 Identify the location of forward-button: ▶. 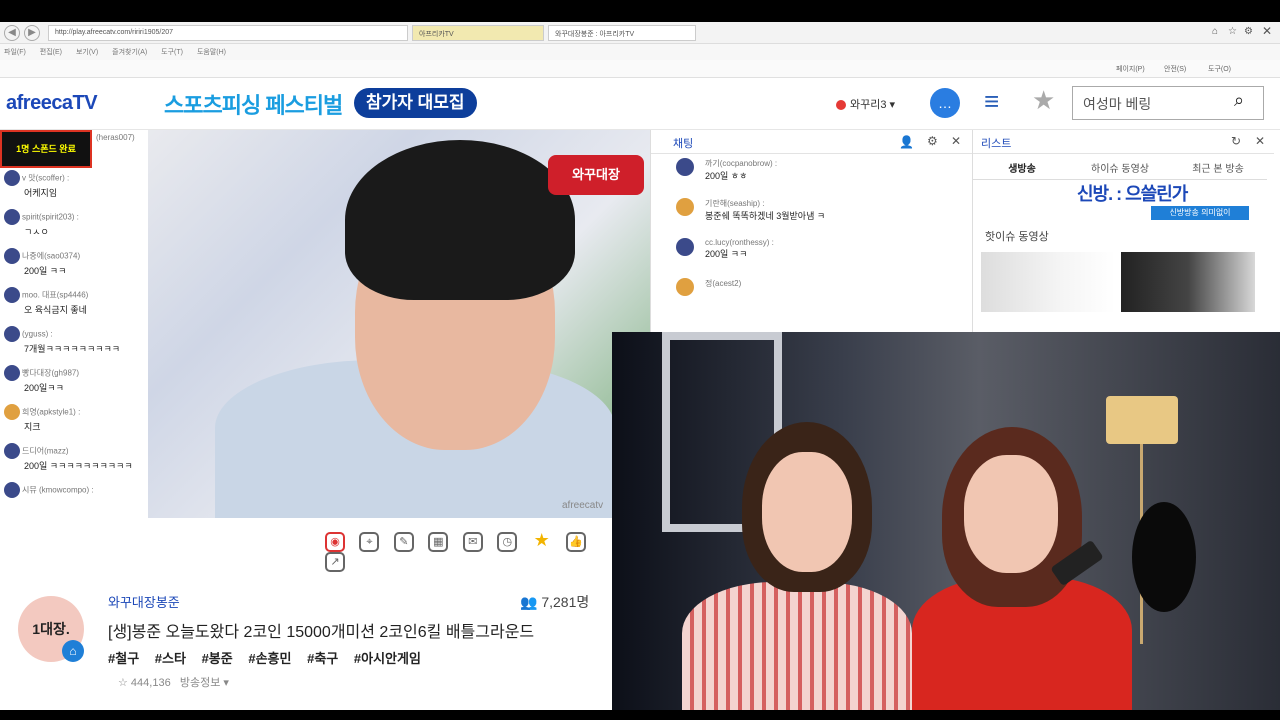
(32, 33).